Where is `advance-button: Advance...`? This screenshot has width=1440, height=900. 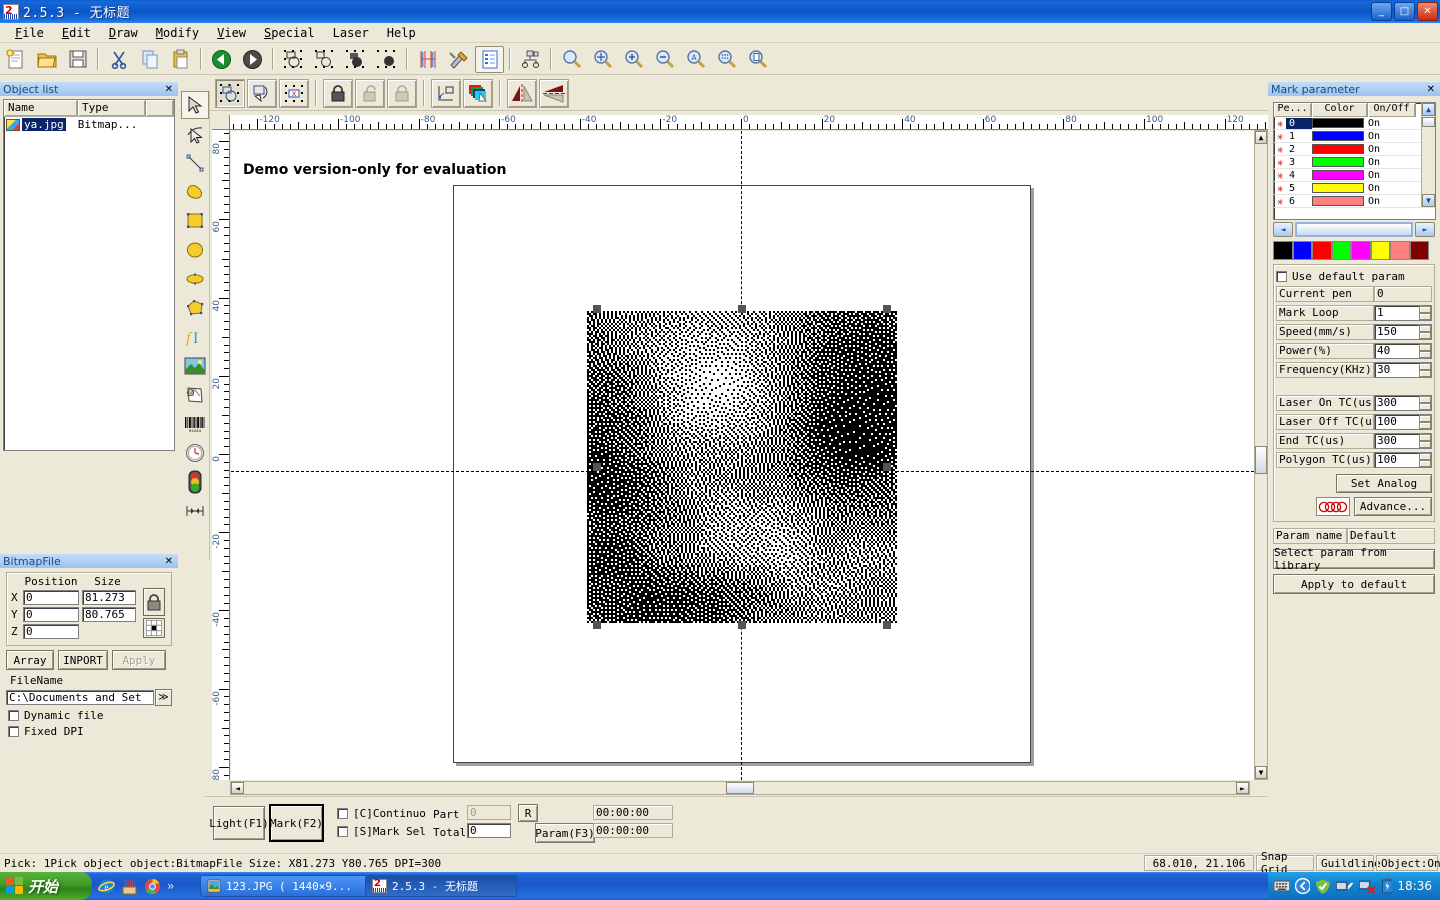 advance-button: Advance... is located at coordinates (1393, 506).